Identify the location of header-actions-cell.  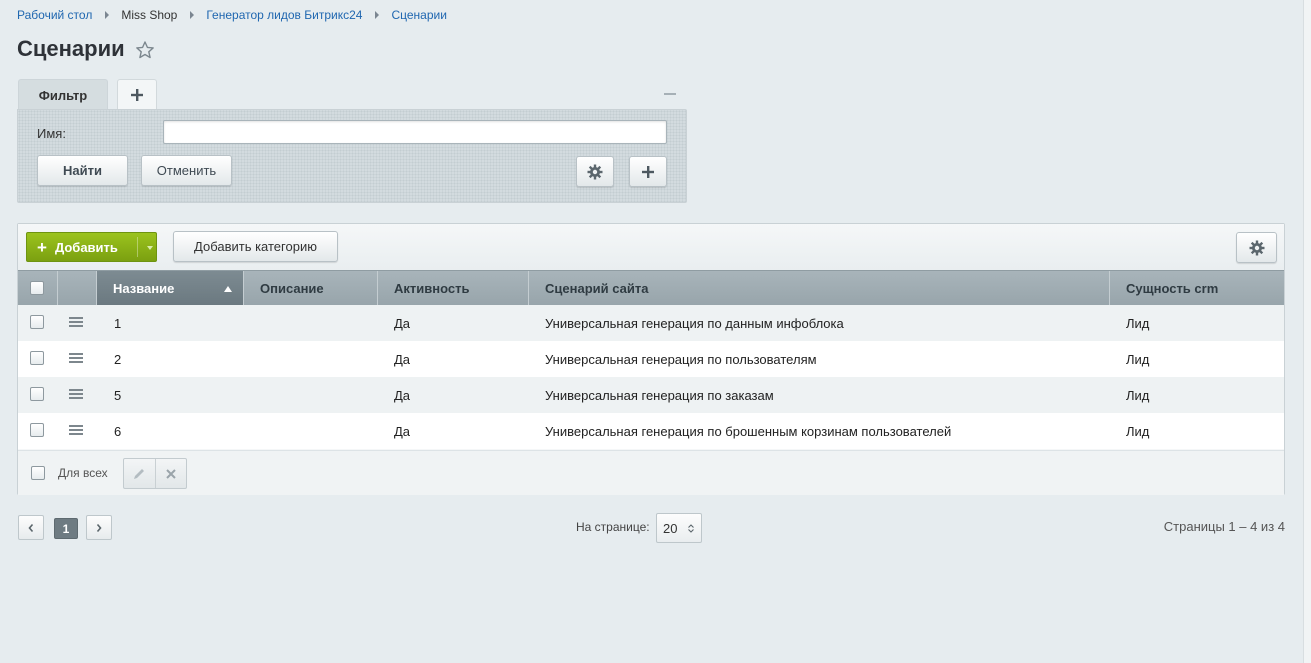
(77, 288).